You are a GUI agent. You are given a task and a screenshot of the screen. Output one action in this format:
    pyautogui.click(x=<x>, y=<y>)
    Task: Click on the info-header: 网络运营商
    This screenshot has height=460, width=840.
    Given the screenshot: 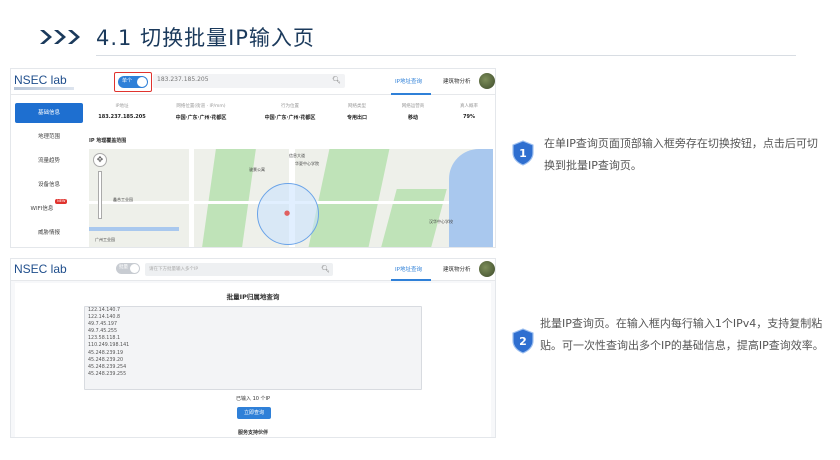 What is the action you would take?
    pyautogui.click(x=413, y=106)
    